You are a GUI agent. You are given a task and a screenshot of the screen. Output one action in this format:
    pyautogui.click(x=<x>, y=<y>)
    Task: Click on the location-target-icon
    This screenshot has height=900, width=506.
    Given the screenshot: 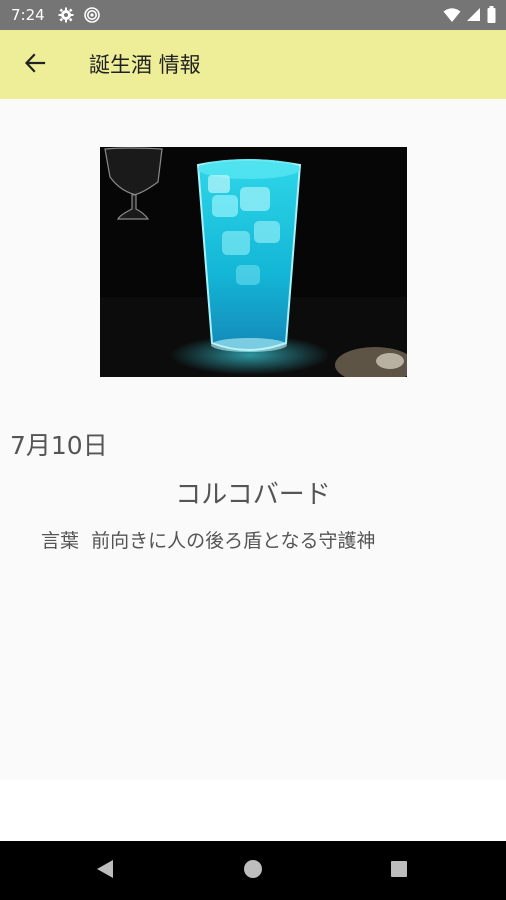 What is the action you would take?
    pyautogui.click(x=92, y=15)
    